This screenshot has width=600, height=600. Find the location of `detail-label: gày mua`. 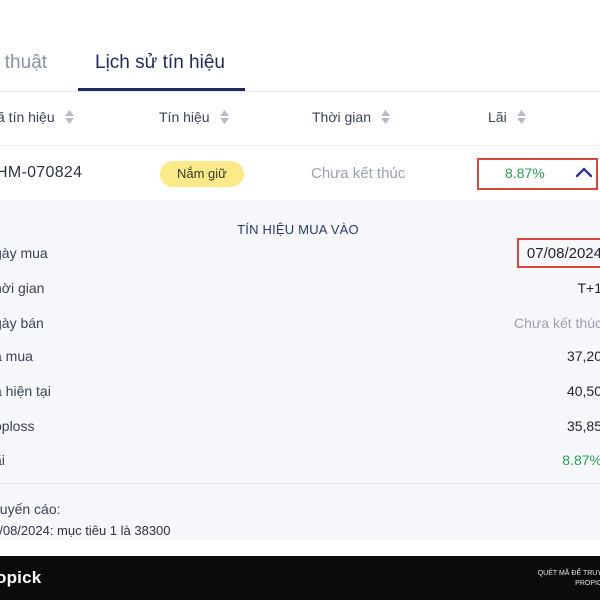

detail-label: gày mua is located at coordinates (24, 253).